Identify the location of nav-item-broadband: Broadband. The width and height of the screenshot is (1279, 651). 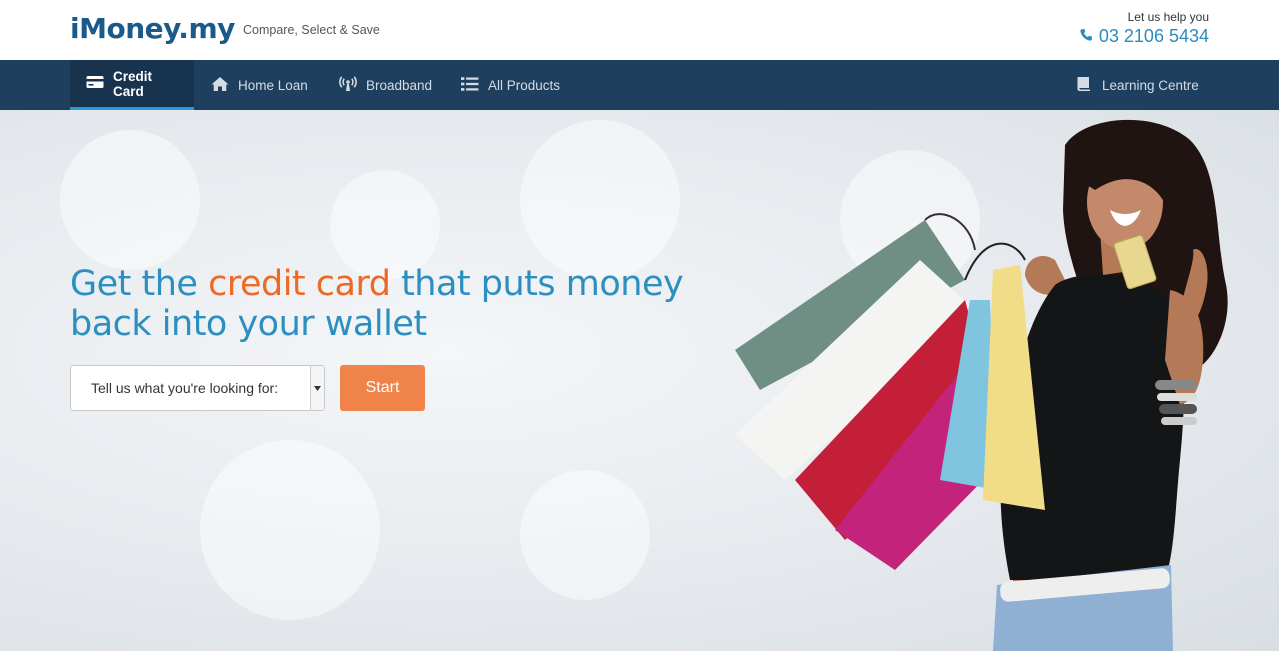
(385, 85).